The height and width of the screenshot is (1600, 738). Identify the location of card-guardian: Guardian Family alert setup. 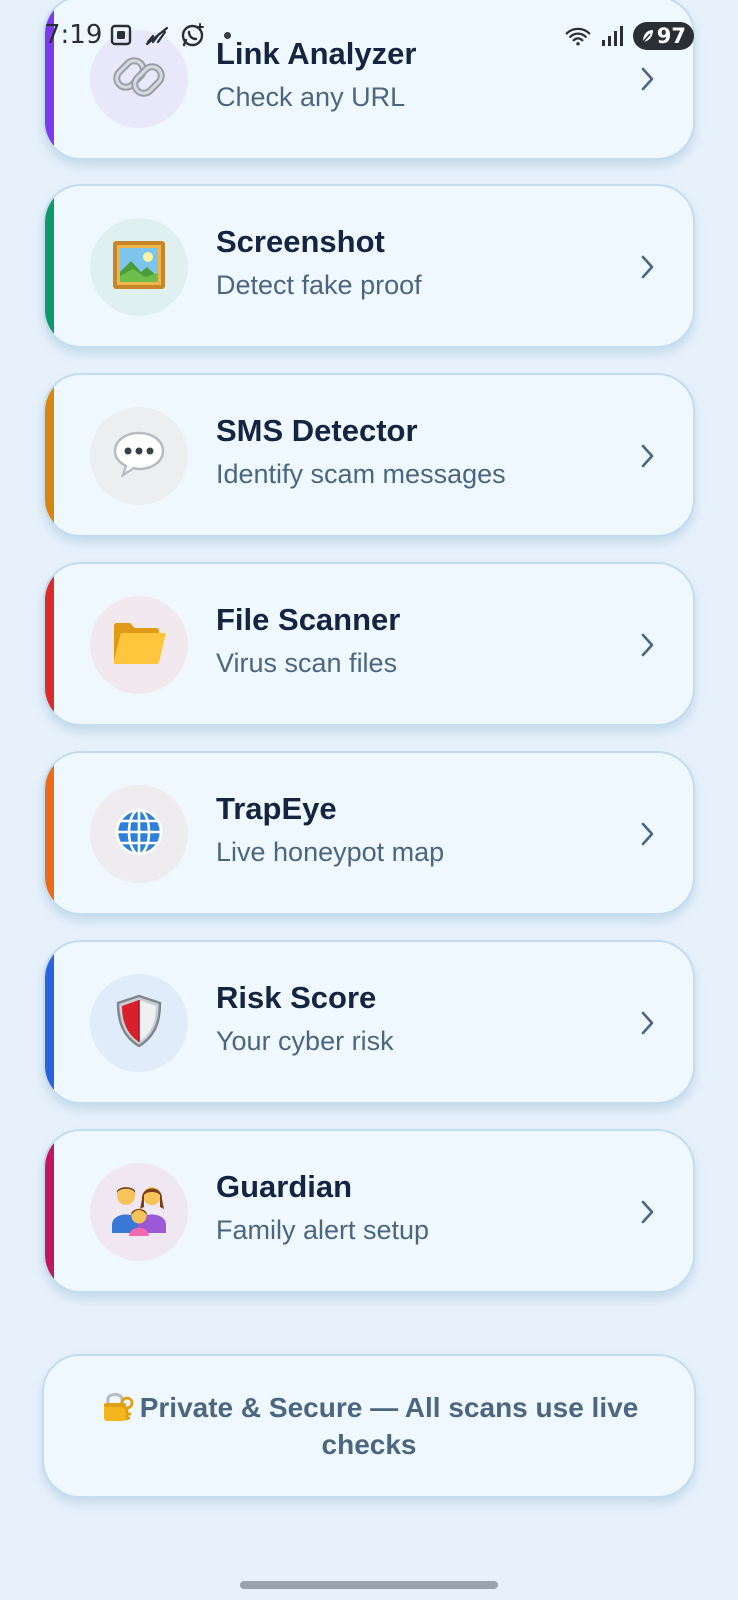
(369, 1211).